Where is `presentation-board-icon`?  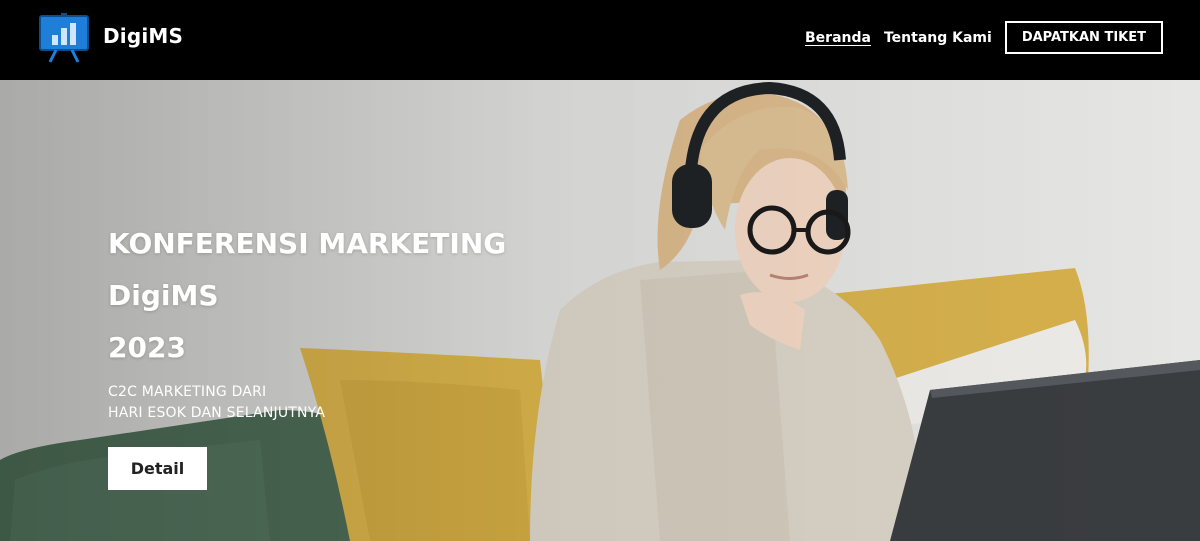 presentation-board-icon is located at coordinates (64, 38).